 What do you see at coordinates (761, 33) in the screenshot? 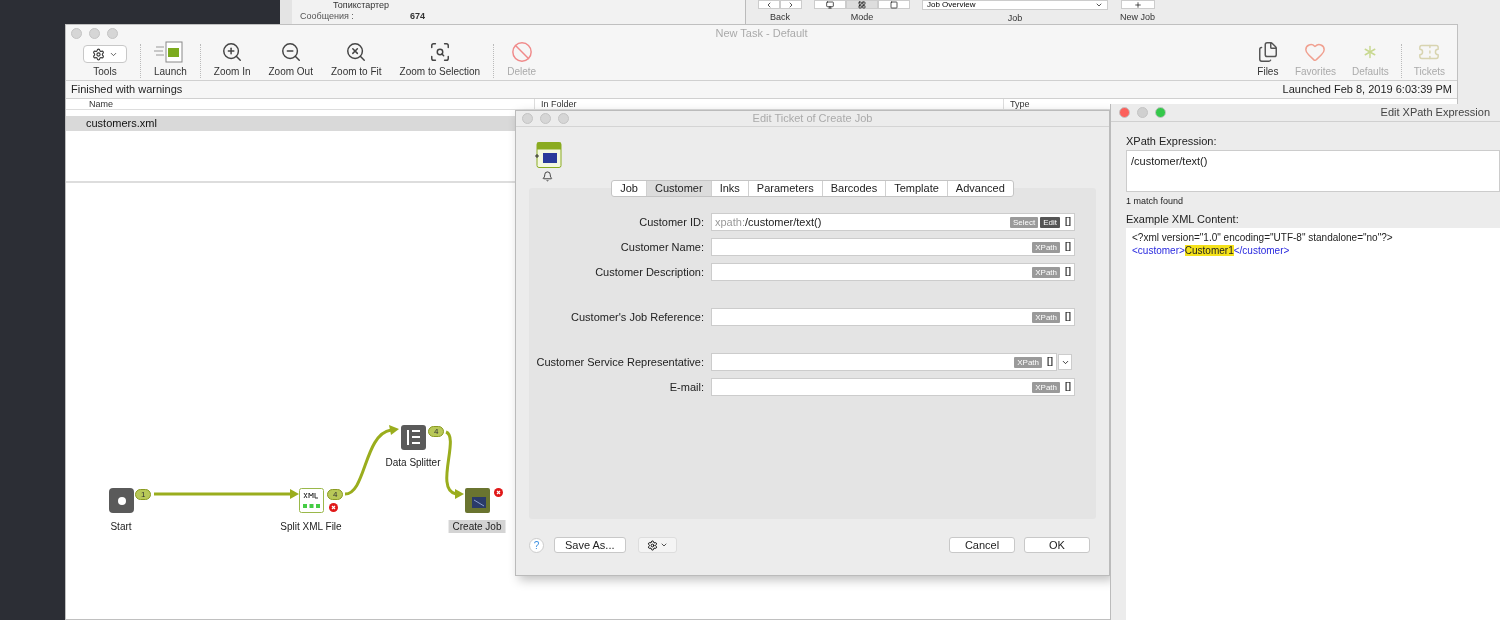
I see `window-title: New Task - Default` at bounding box center [761, 33].